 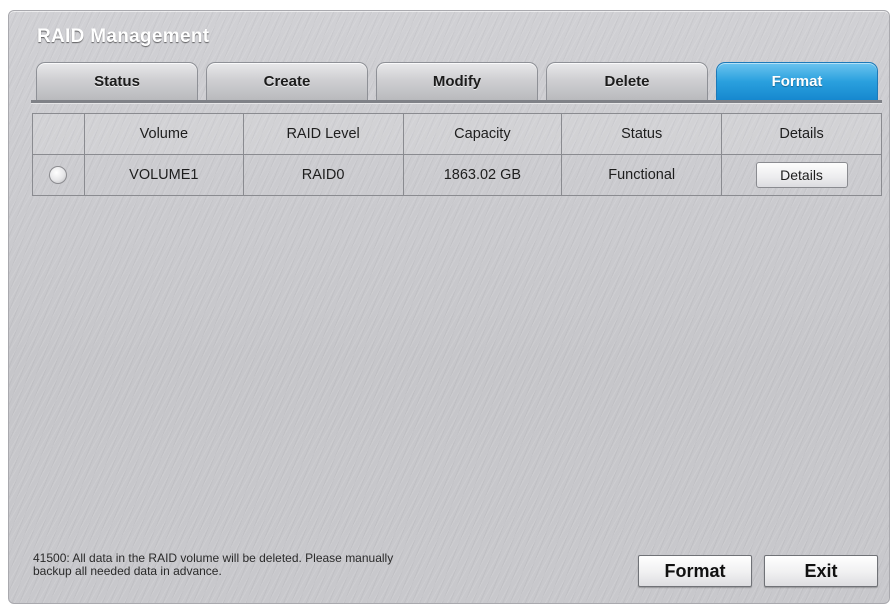 What do you see at coordinates (323, 134) in the screenshot?
I see `header-raid-level: RAID Level` at bounding box center [323, 134].